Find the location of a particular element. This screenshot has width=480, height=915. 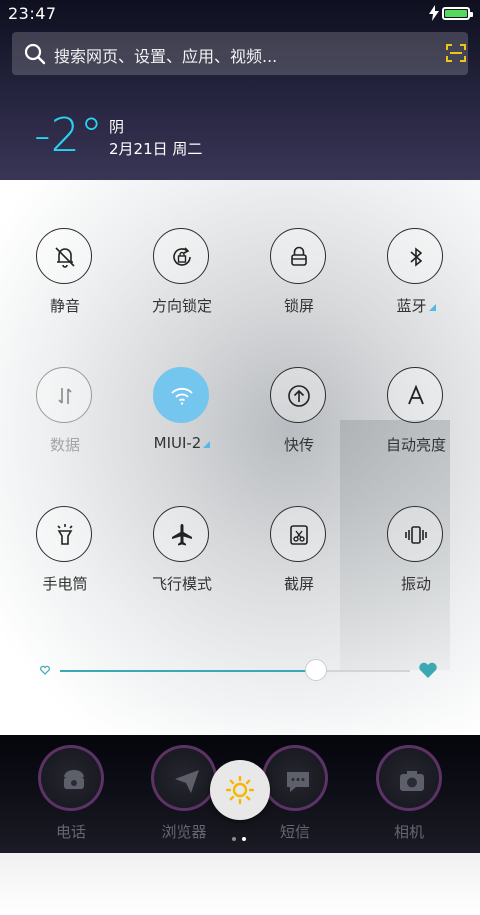

scan-icon is located at coordinates (456, 53).